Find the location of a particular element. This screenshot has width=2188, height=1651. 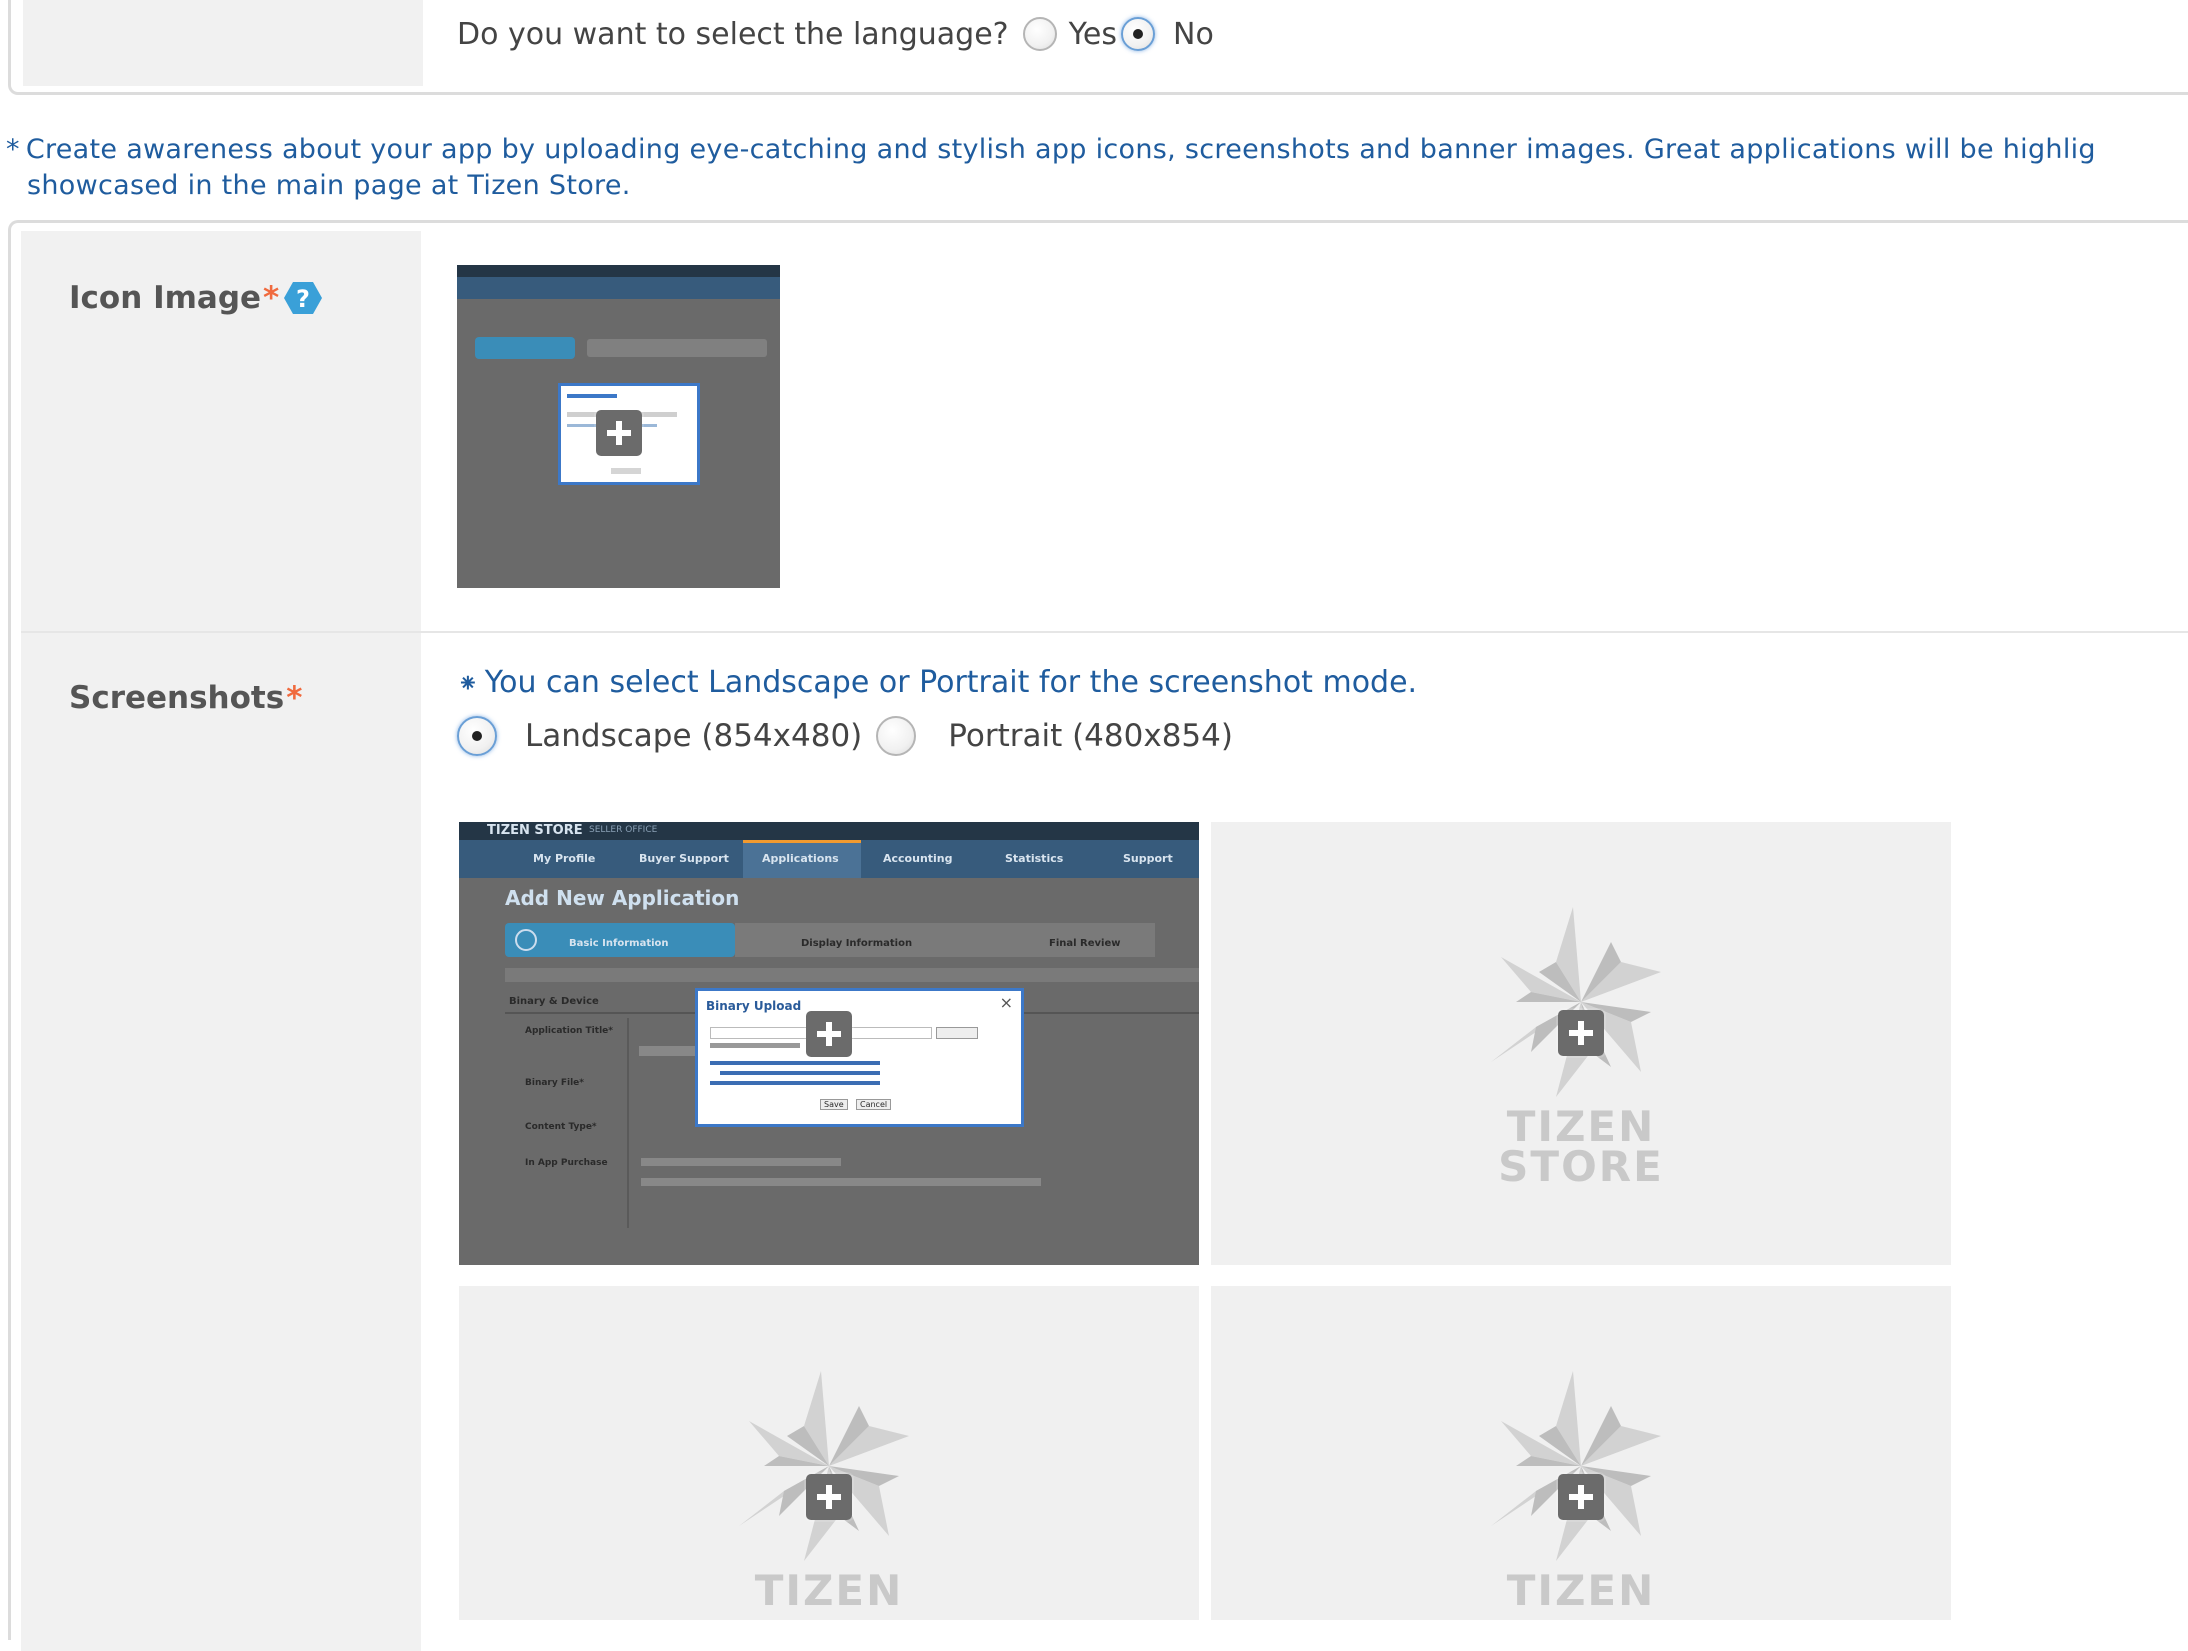

screenshot-slot-3: TIZEN is located at coordinates (829, 1453).